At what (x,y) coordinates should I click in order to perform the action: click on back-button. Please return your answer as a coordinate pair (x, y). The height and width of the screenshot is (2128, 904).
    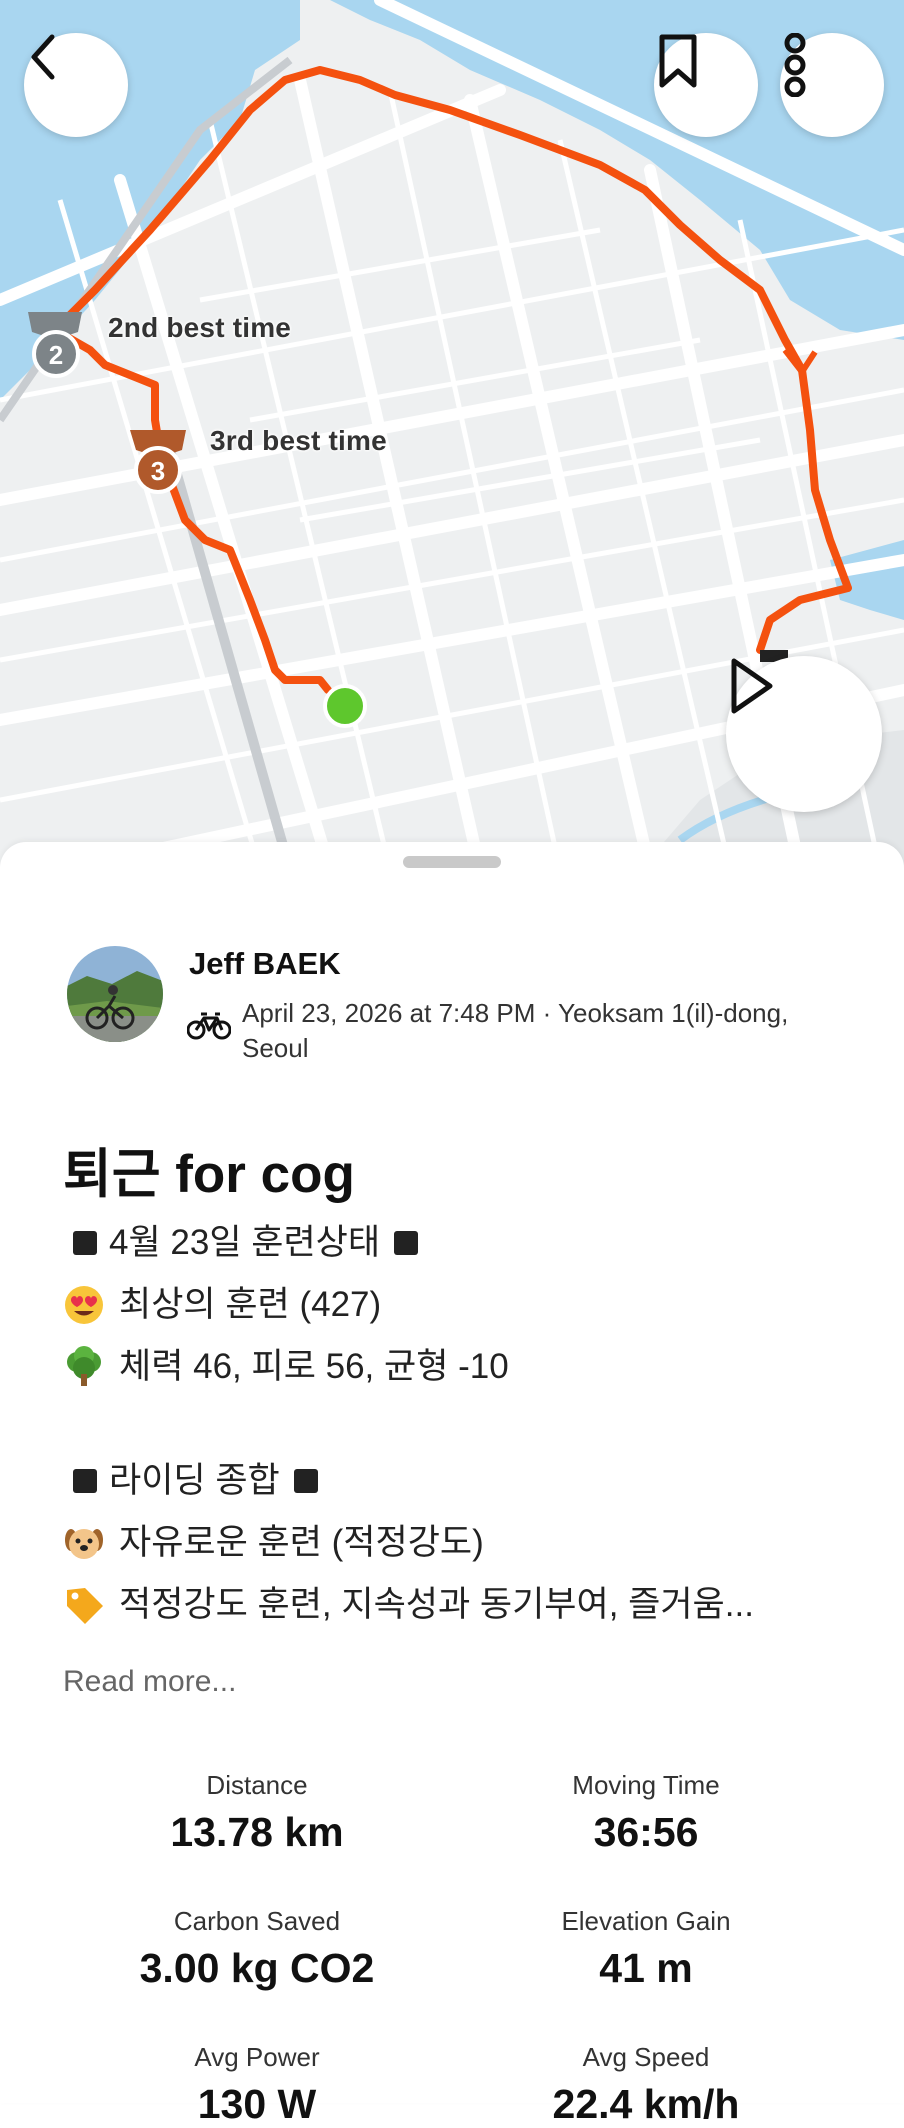
    Looking at the image, I should click on (76, 85).